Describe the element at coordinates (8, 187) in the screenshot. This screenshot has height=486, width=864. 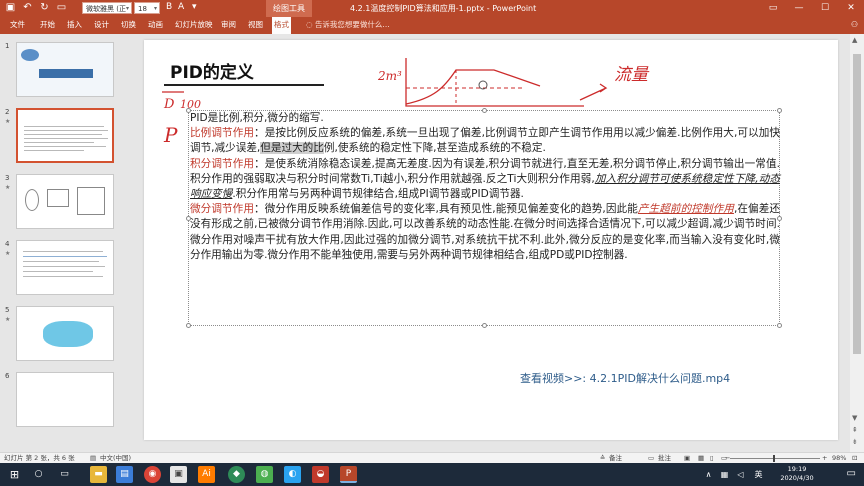
I see `transition-star-icon: ★` at that location.